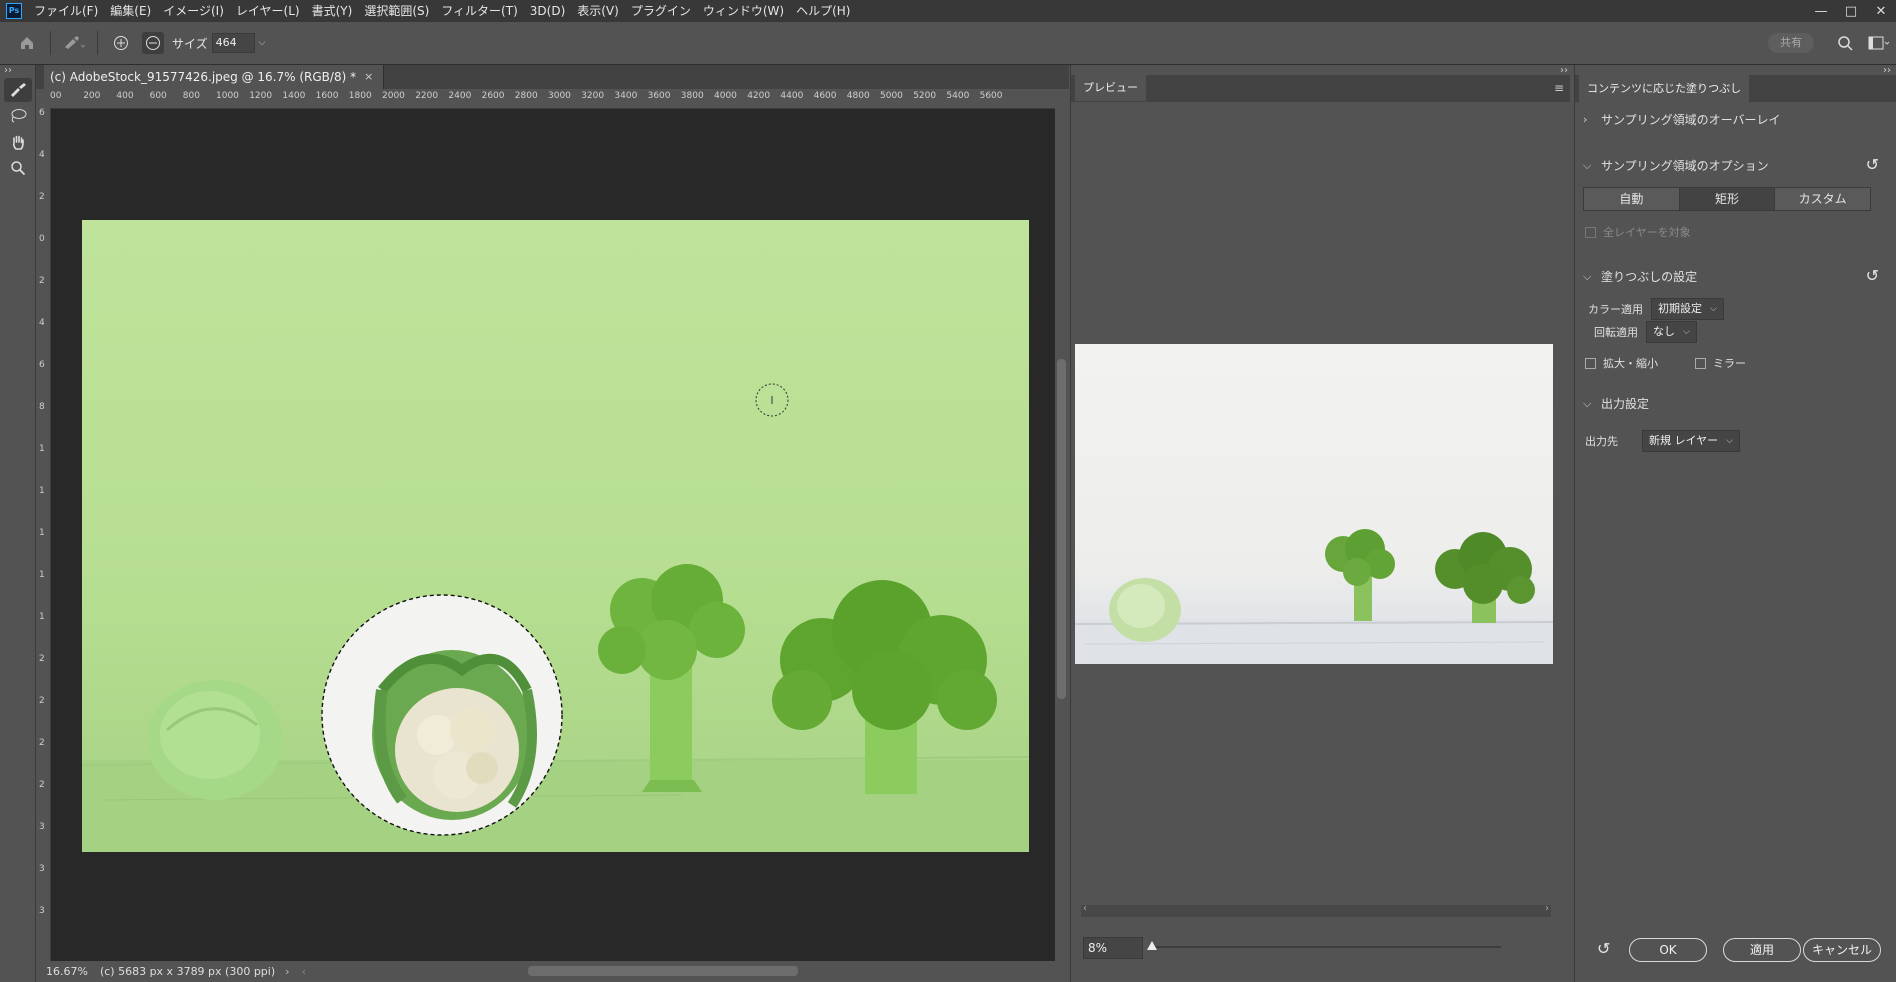 This screenshot has height=982, width=1896. What do you see at coordinates (1585, 119) in the screenshot?
I see `chevron-right-icon: ›` at bounding box center [1585, 119].